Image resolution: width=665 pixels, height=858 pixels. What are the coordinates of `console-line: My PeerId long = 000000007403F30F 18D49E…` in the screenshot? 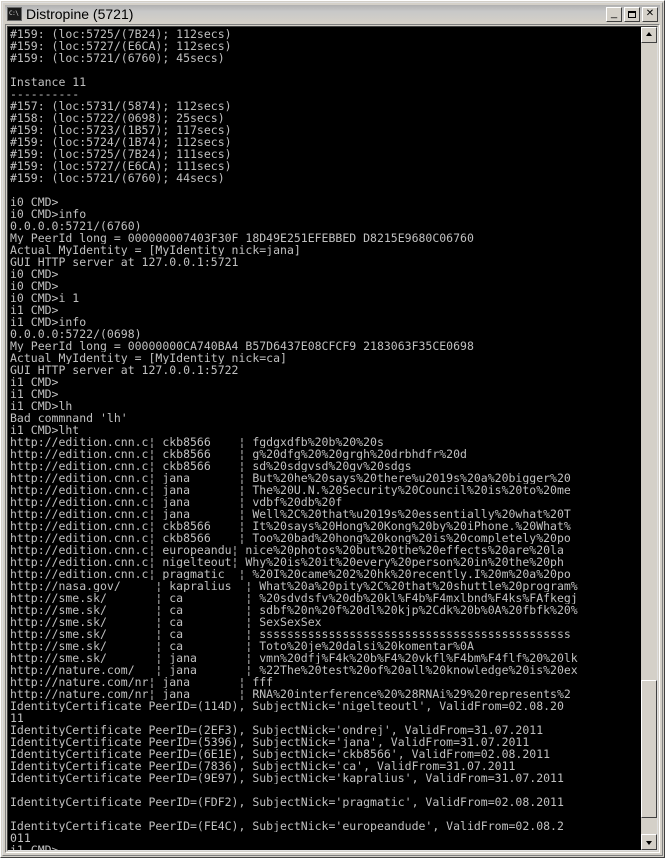 It's located at (242, 238).